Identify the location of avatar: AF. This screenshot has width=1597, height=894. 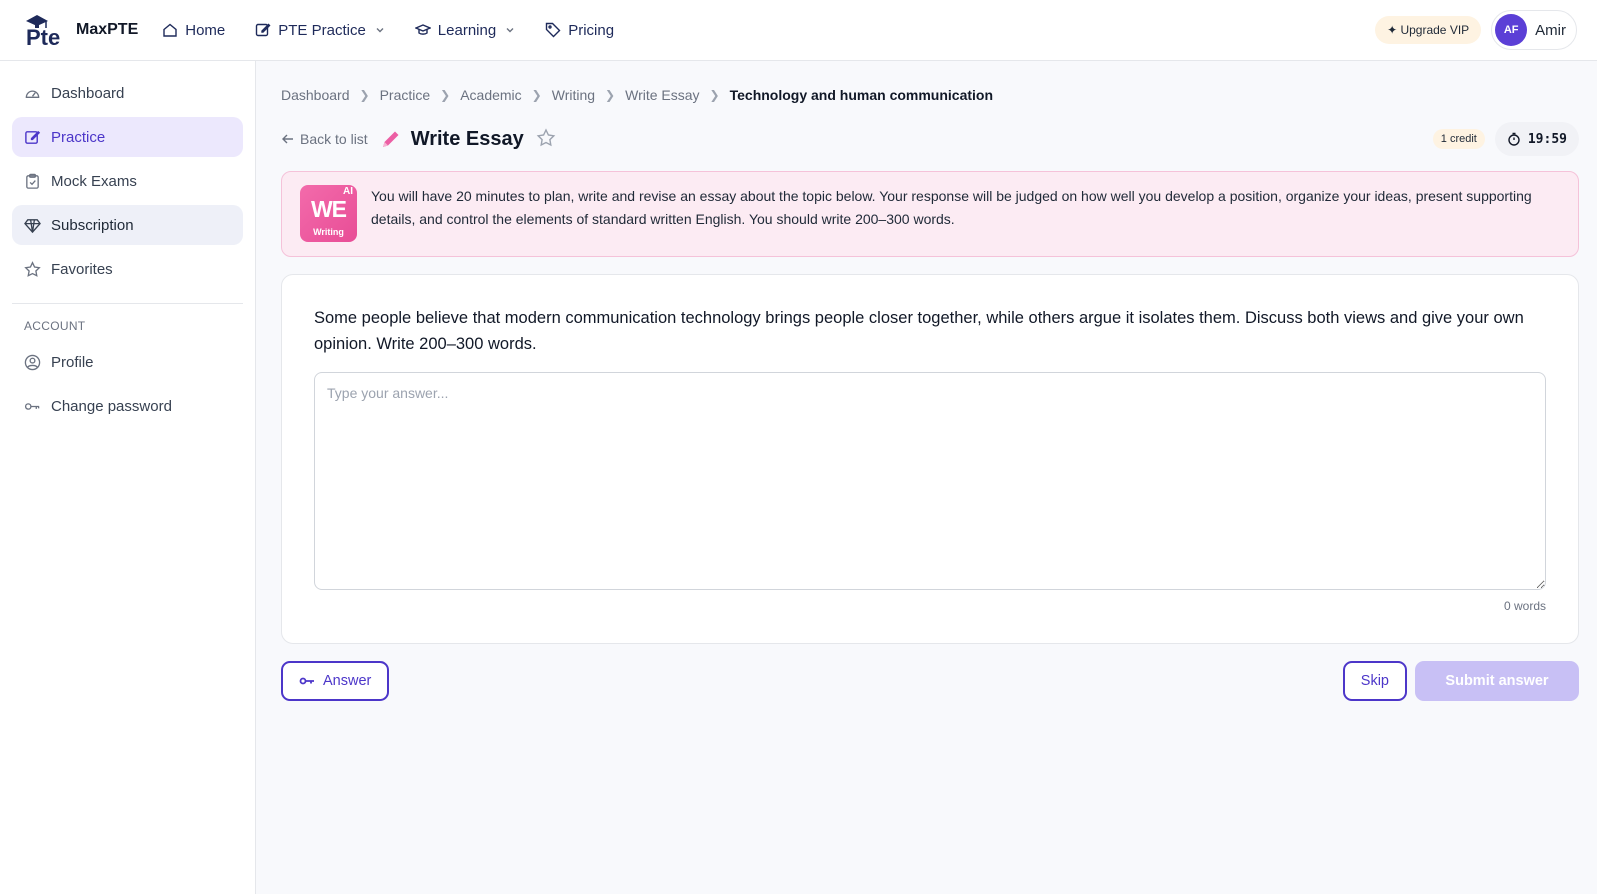
(1511, 30).